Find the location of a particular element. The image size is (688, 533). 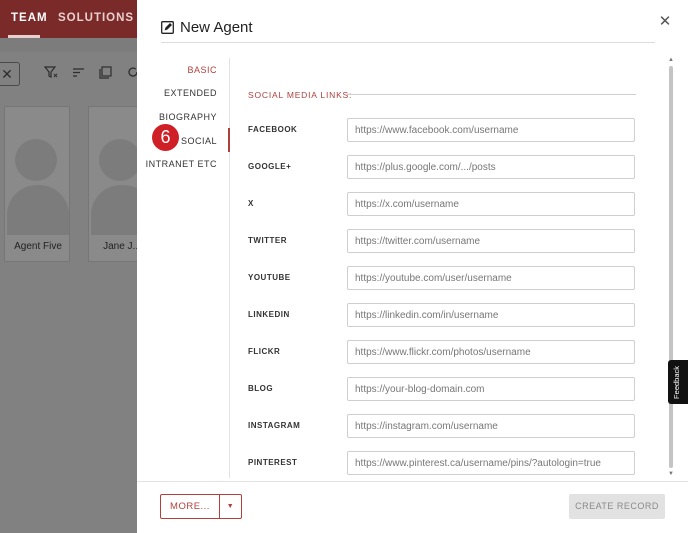

flickr-input is located at coordinates (491, 352).